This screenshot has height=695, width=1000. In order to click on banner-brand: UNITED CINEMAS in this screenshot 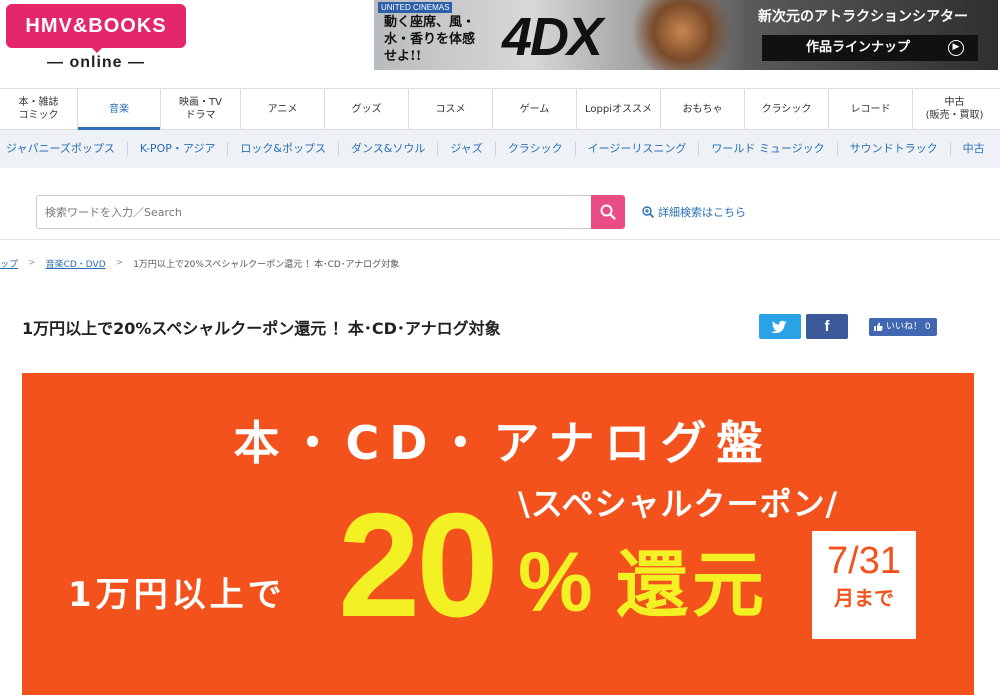, I will do `click(415, 7)`.